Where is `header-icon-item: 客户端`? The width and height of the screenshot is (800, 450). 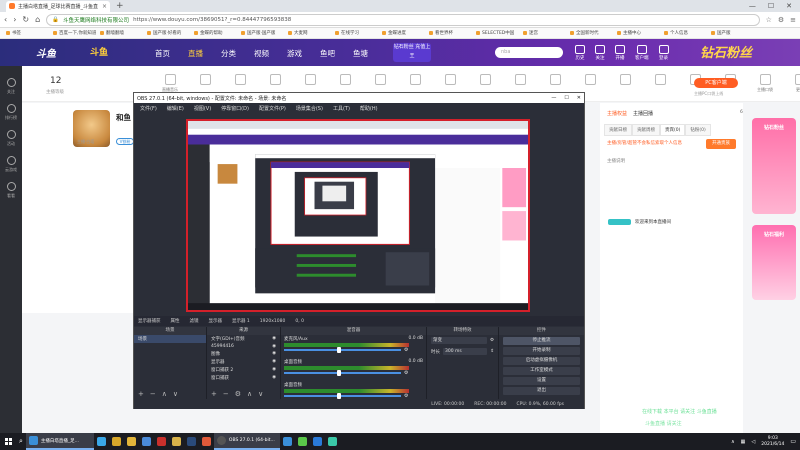 header-icon-item: 客户端 is located at coordinates (642, 53).